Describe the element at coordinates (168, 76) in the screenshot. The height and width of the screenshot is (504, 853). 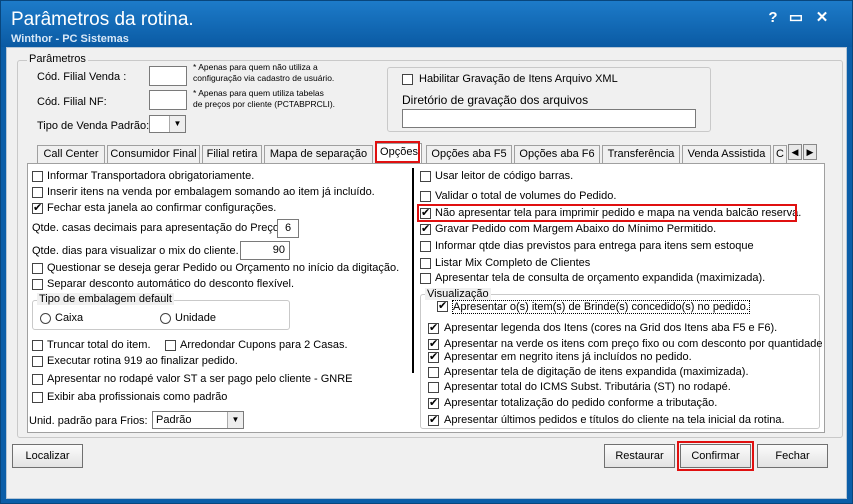
I see `filial-venda-input` at that location.